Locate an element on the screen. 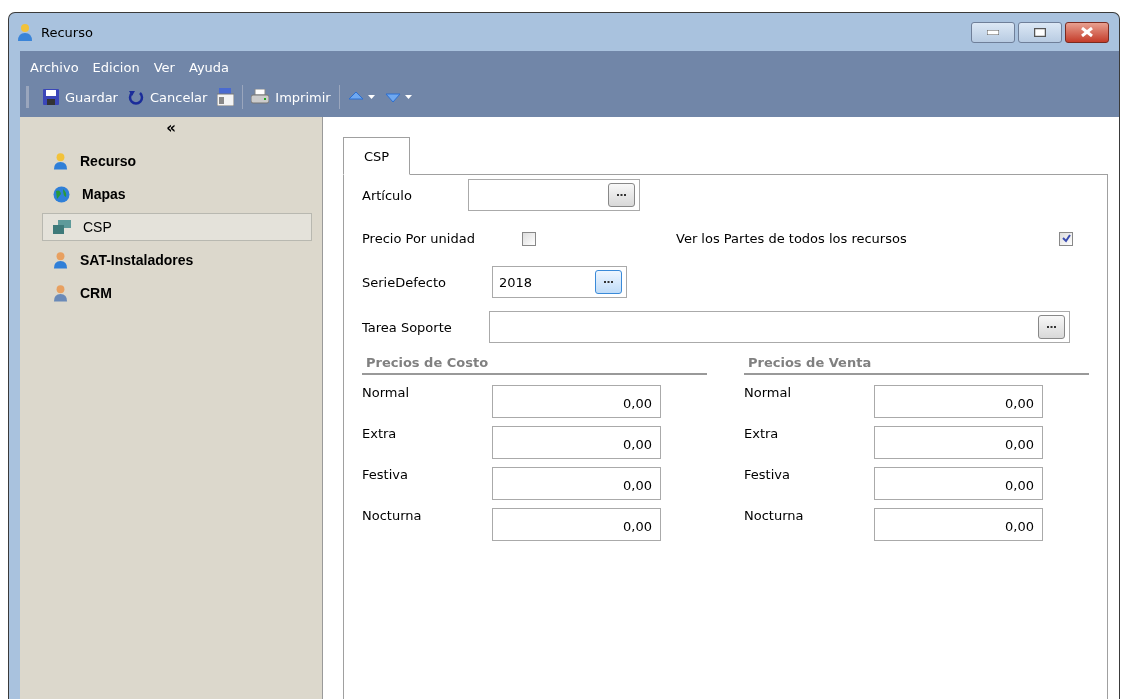 The height and width of the screenshot is (699, 1131). close-icon is located at coordinates (1087, 32).